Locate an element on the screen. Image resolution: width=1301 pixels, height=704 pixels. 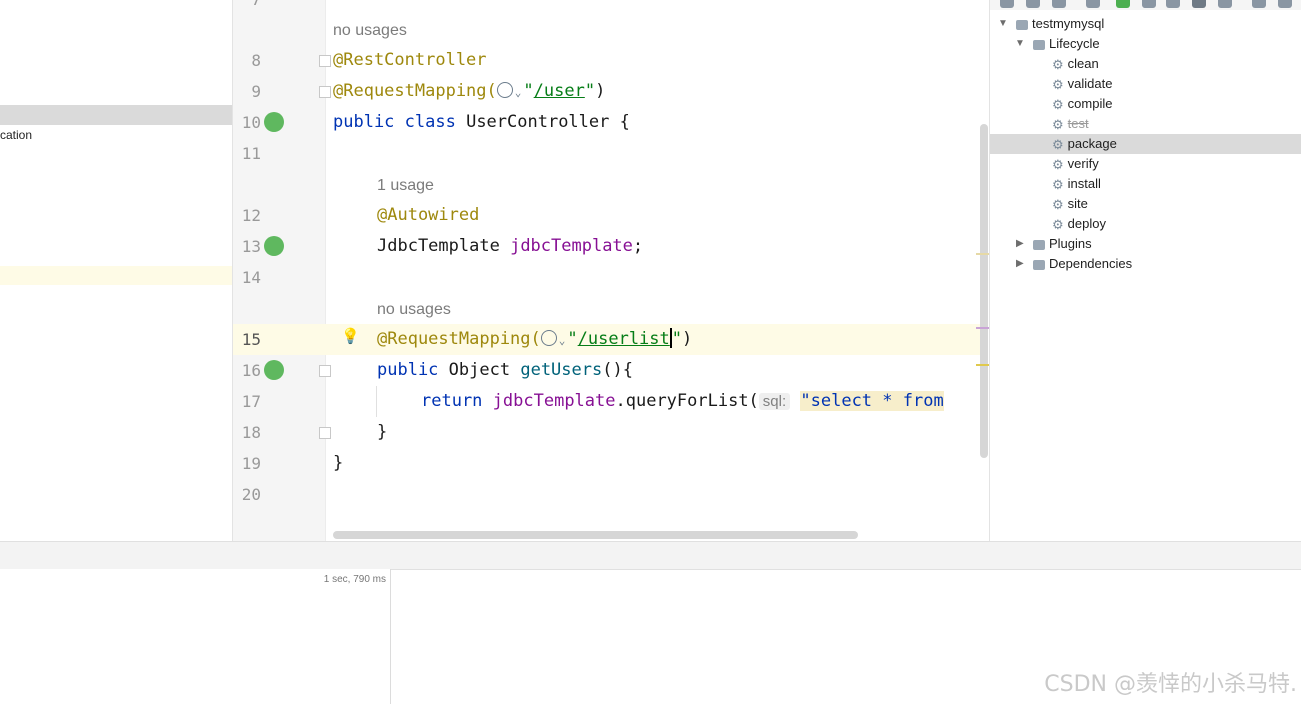
goal-label: install is located at coordinates (1084, 183).